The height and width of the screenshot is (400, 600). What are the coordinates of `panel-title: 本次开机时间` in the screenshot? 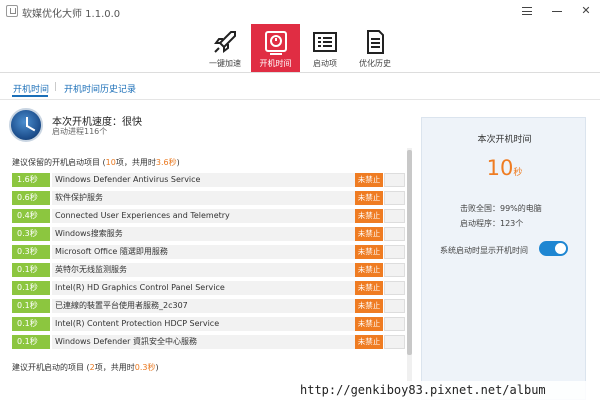 It's located at (504, 140).